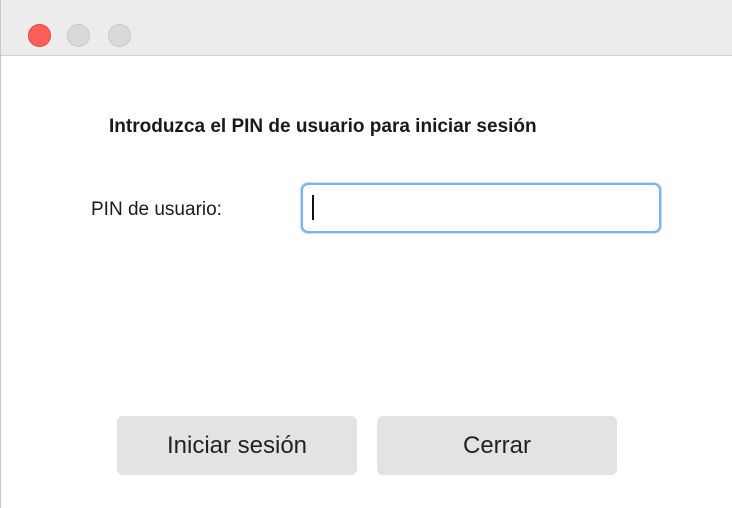 This screenshot has height=508, width=732. What do you see at coordinates (156, 209) in the screenshot?
I see `pin-label: PIN de usuario:` at bounding box center [156, 209].